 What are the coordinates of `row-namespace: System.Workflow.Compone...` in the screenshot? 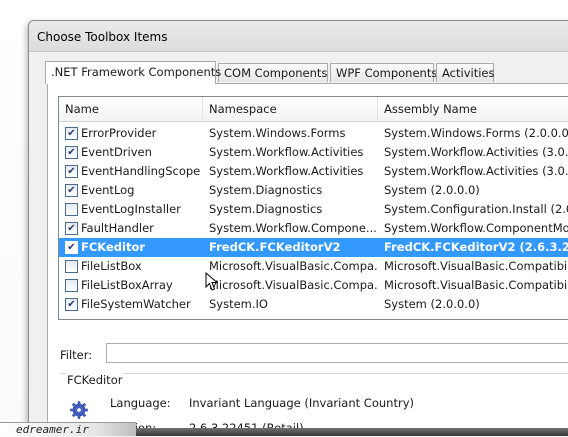 It's located at (293, 228).